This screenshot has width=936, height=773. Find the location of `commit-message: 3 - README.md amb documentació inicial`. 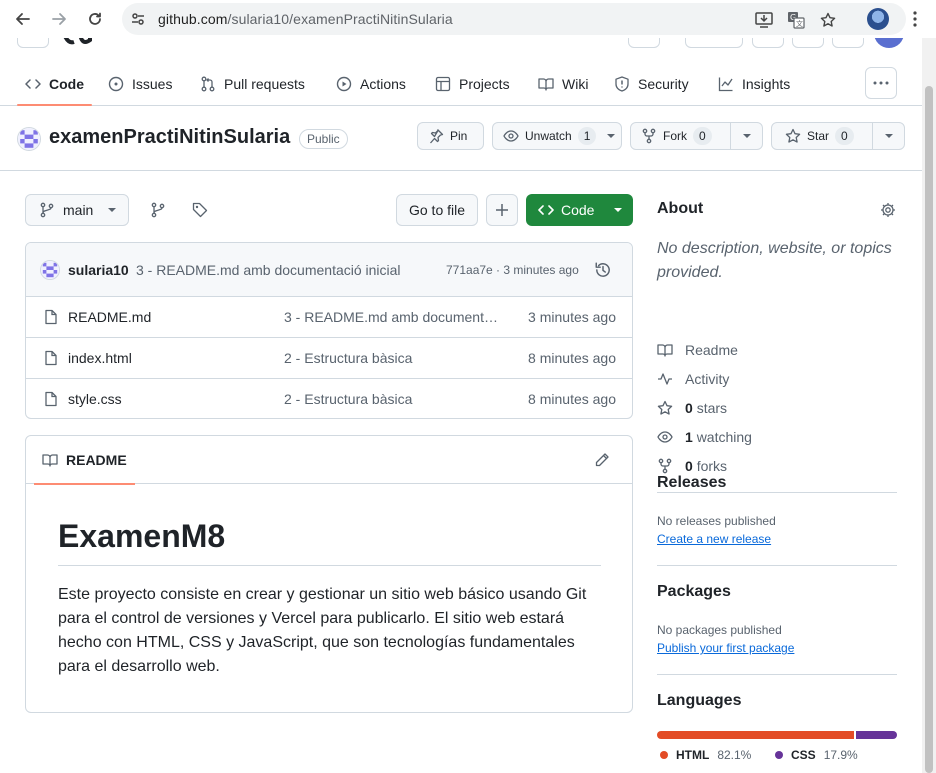

commit-message: 3 - README.md amb documentació inicial is located at coordinates (268, 270).